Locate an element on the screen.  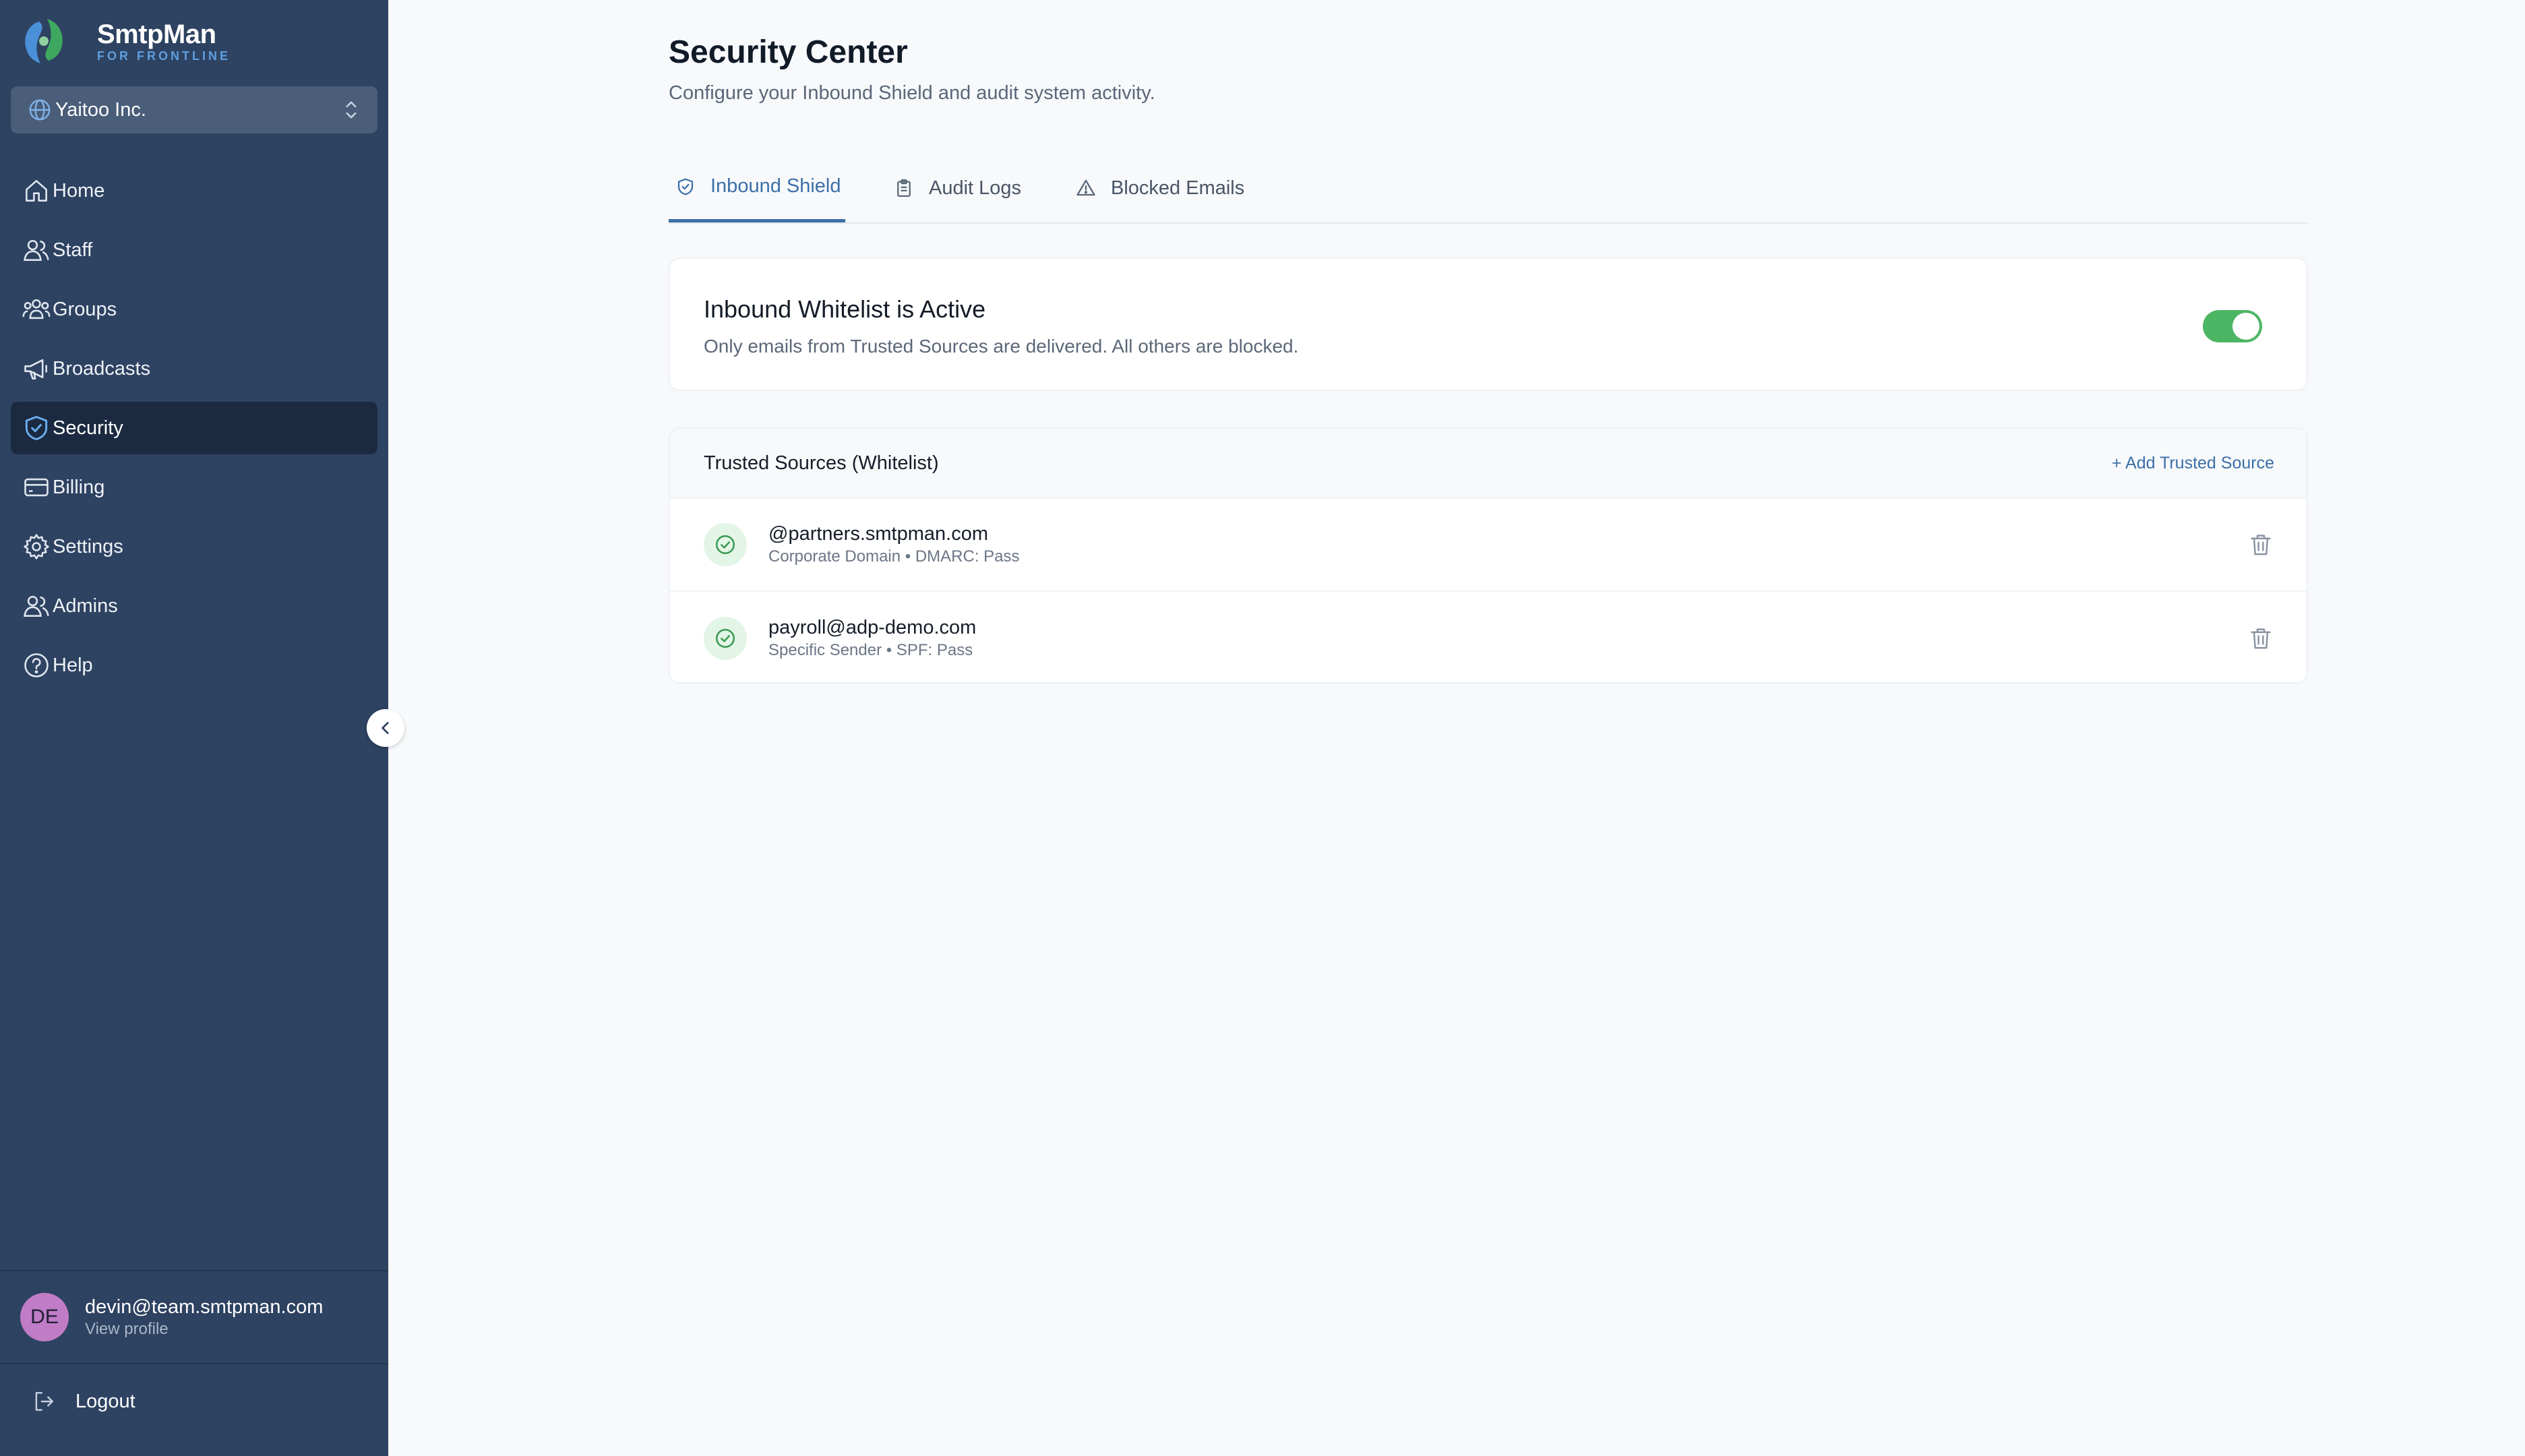
clipboard-icon is located at coordinates (904, 188).